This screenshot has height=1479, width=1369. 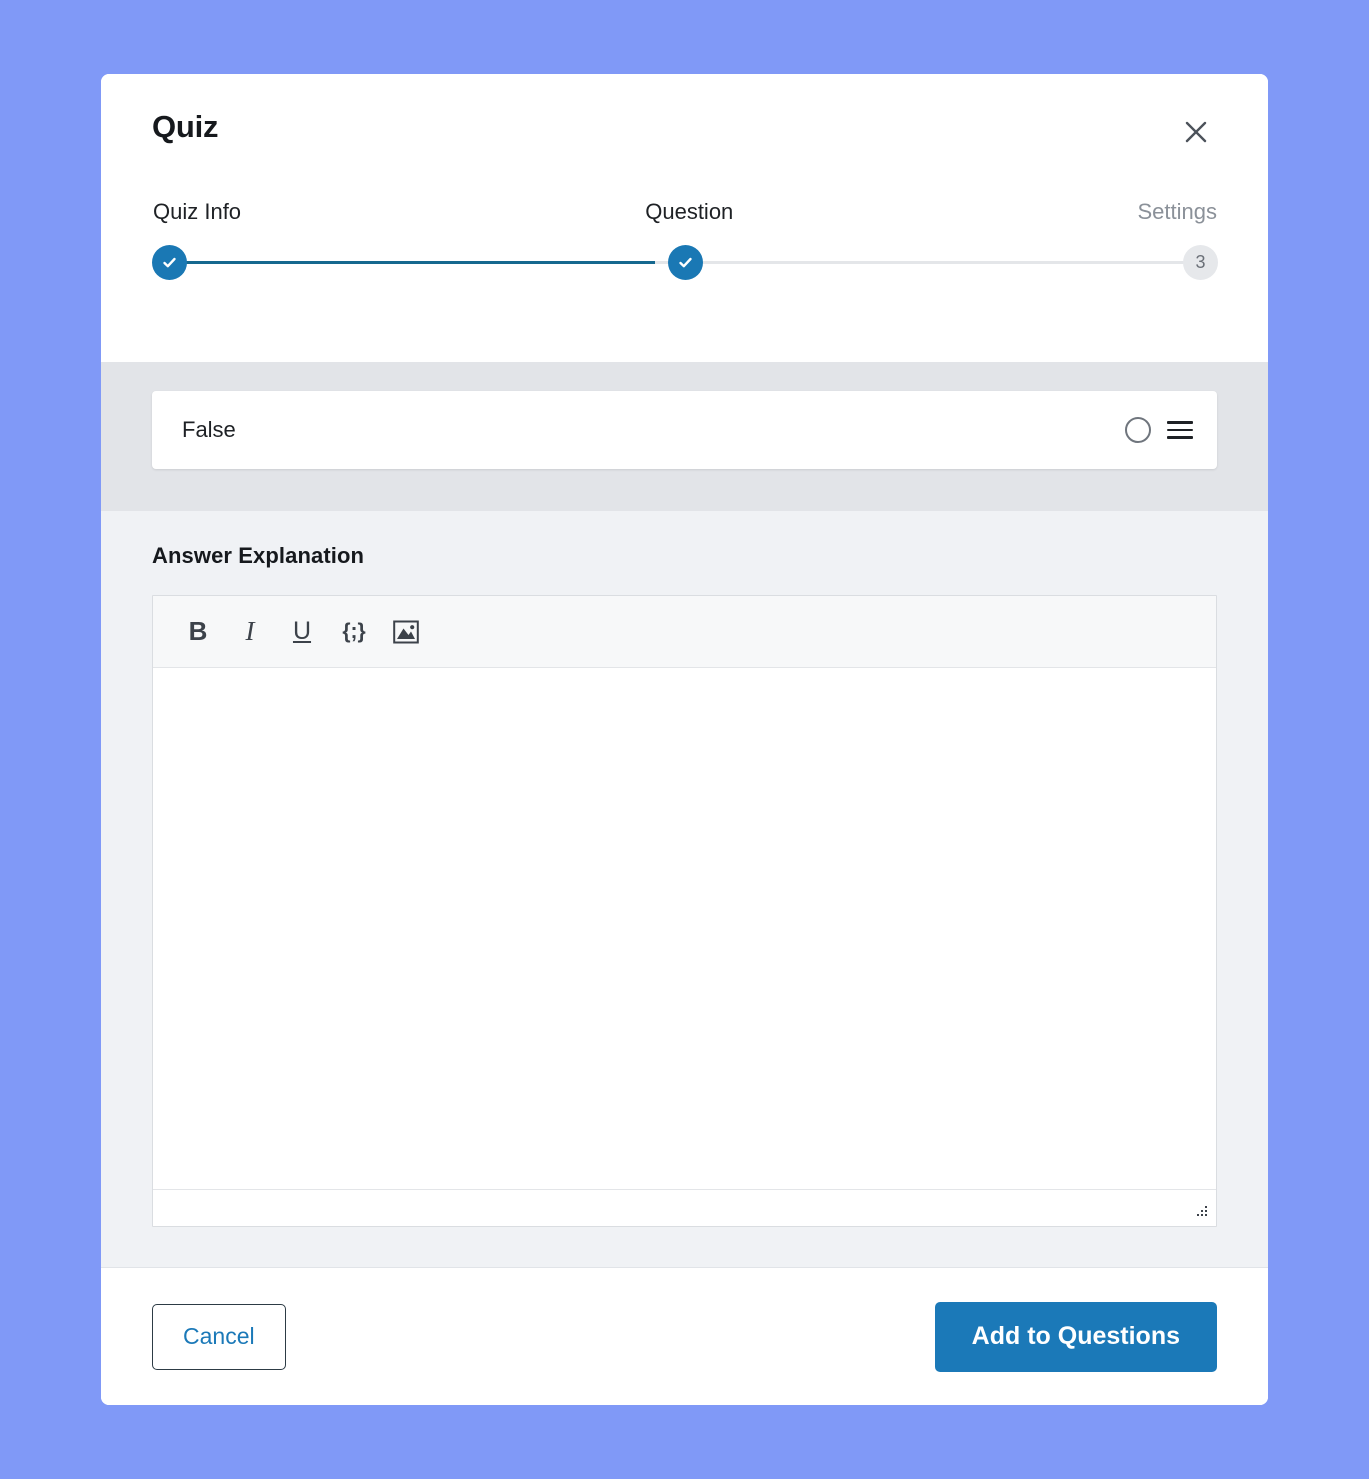 I want to click on stepper-labels: Quiz Info Question Settings, so click(x=685, y=212).